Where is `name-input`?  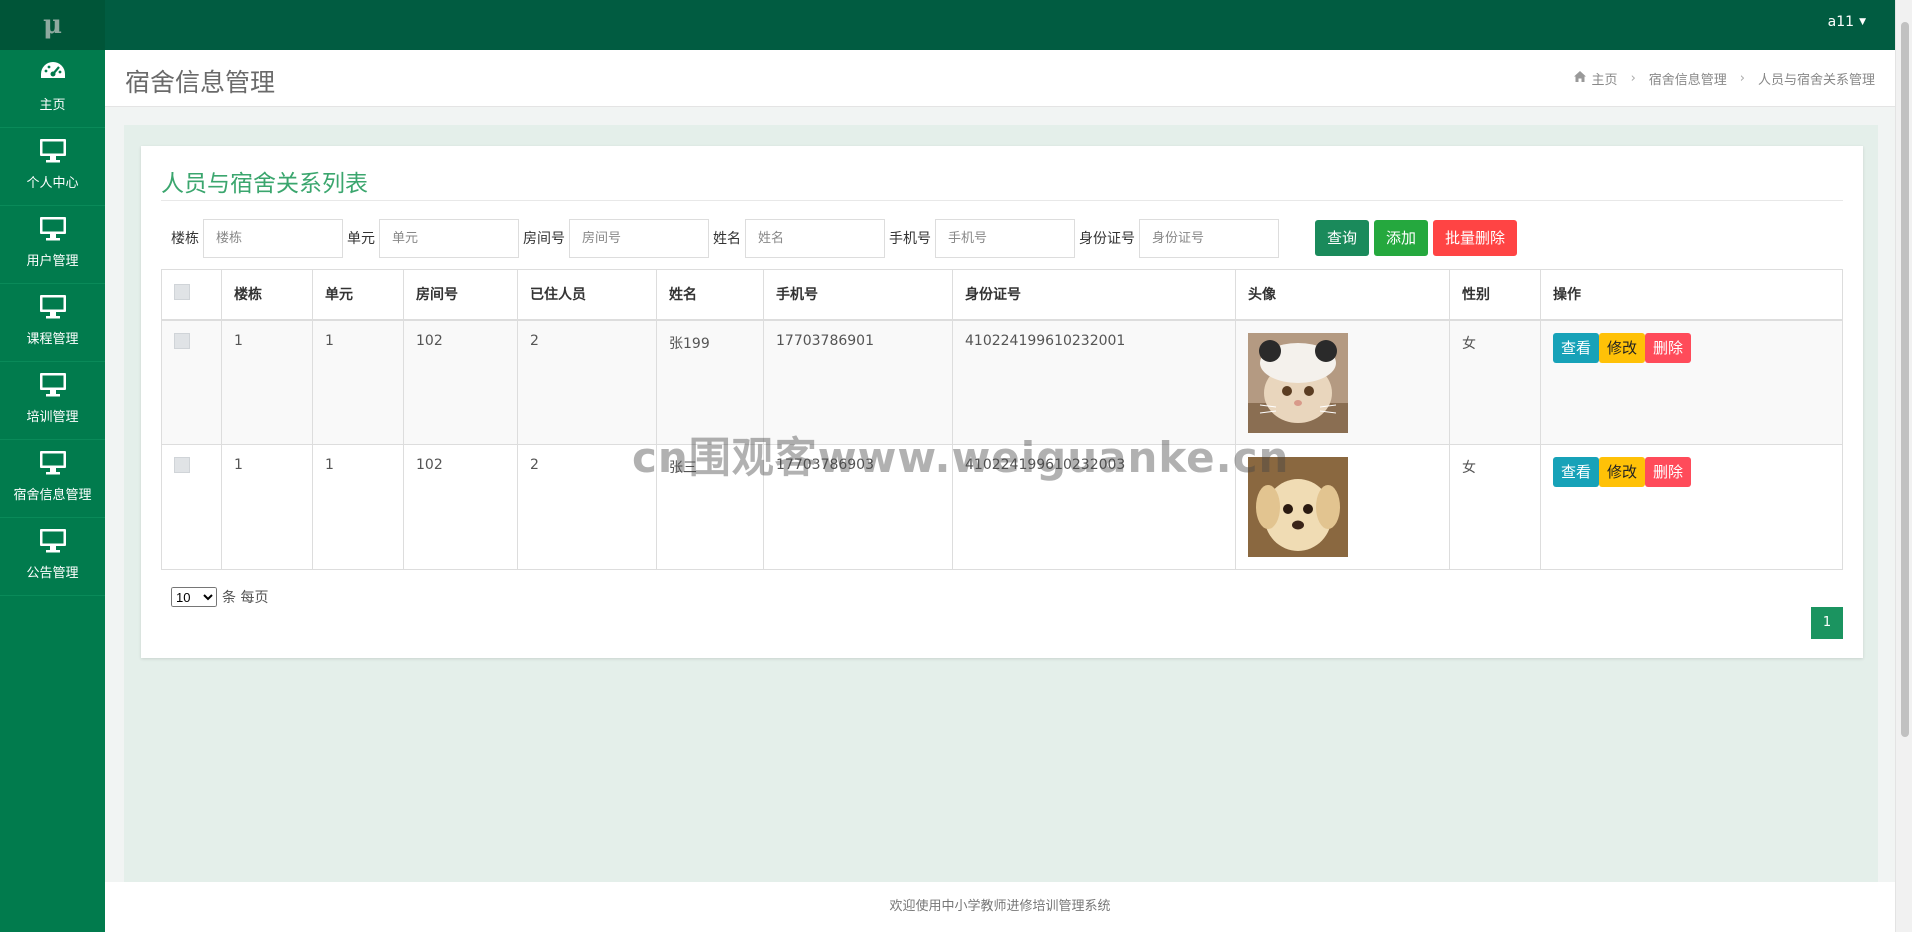
name-input is located at coordinates (815, 238).